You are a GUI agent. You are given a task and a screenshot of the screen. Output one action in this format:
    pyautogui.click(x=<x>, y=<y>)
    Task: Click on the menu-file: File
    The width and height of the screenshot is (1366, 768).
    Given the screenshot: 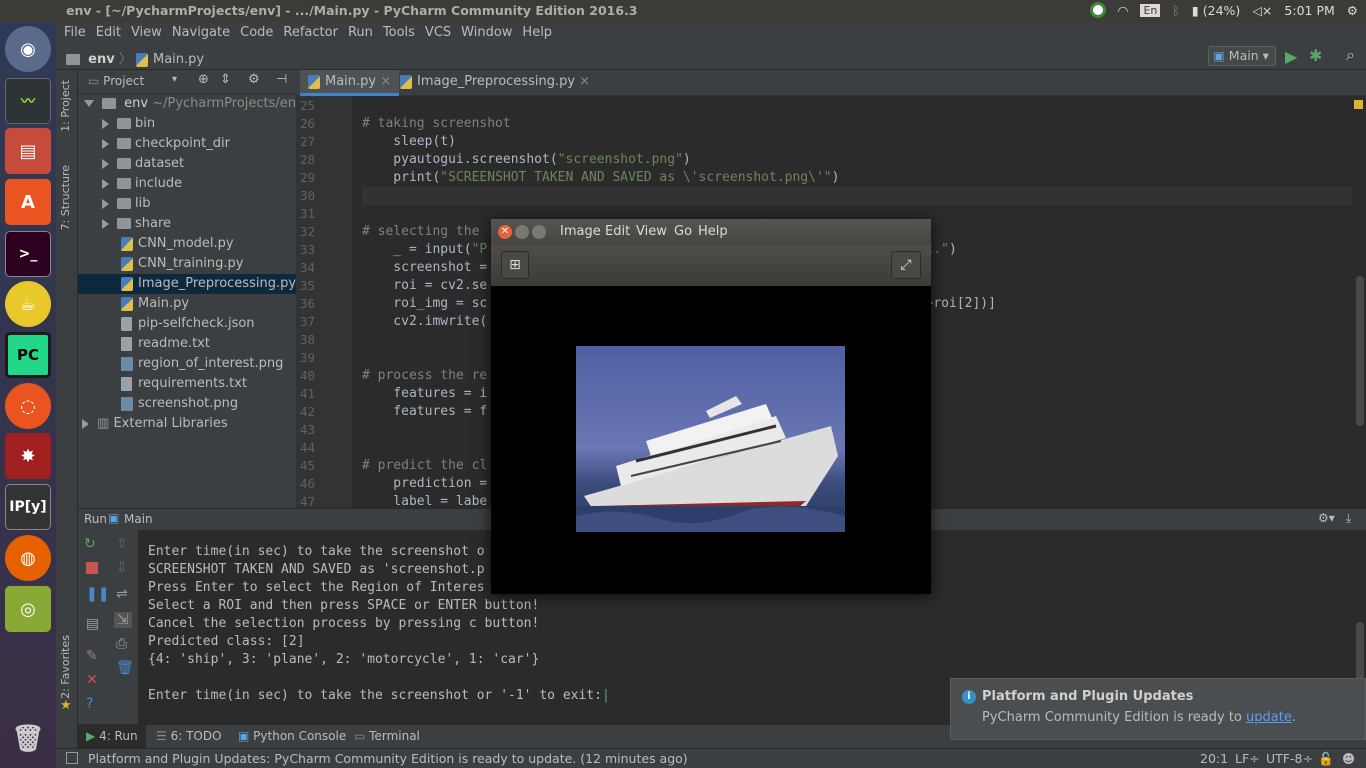 What is the action you would take?
    pyautogui.click(x=75, y=32)
    